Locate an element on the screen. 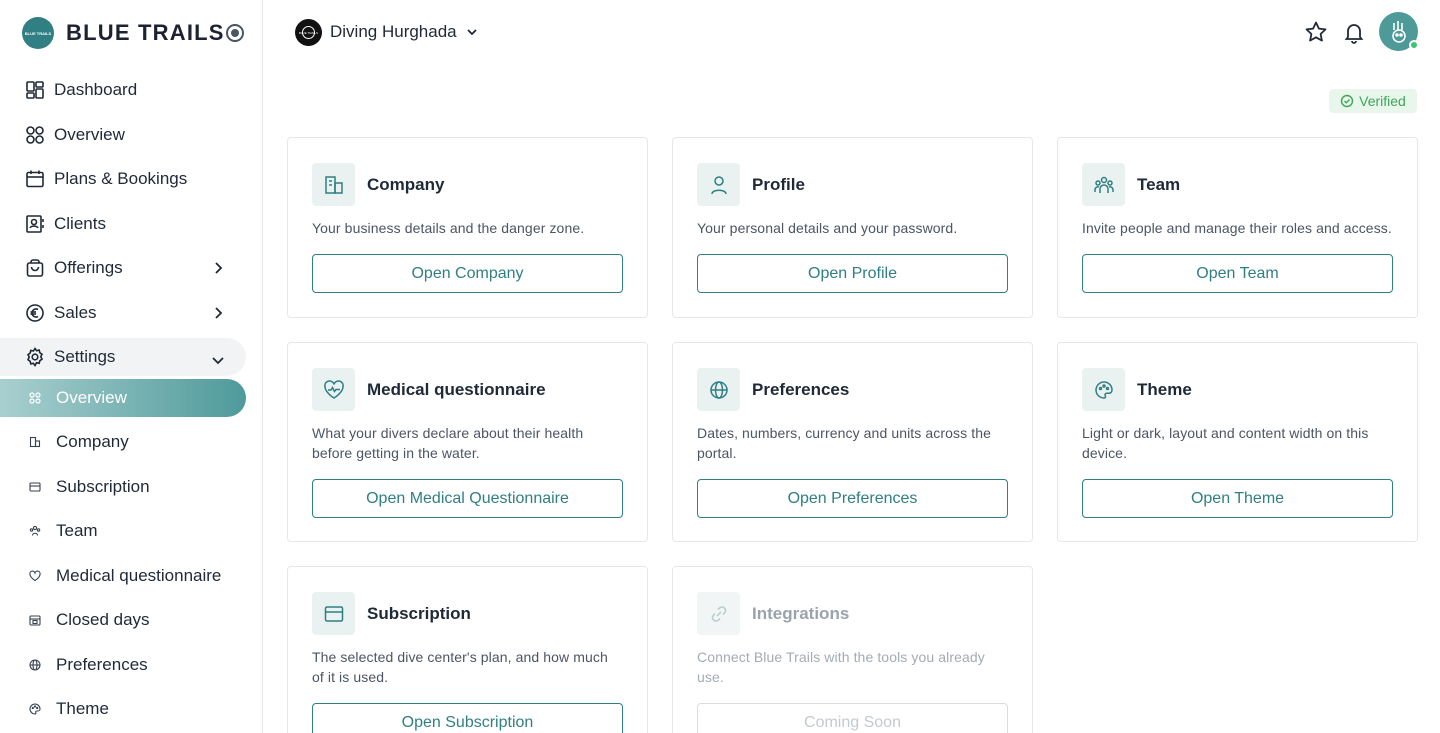  top-actions is located at coordinates (1361, 31).